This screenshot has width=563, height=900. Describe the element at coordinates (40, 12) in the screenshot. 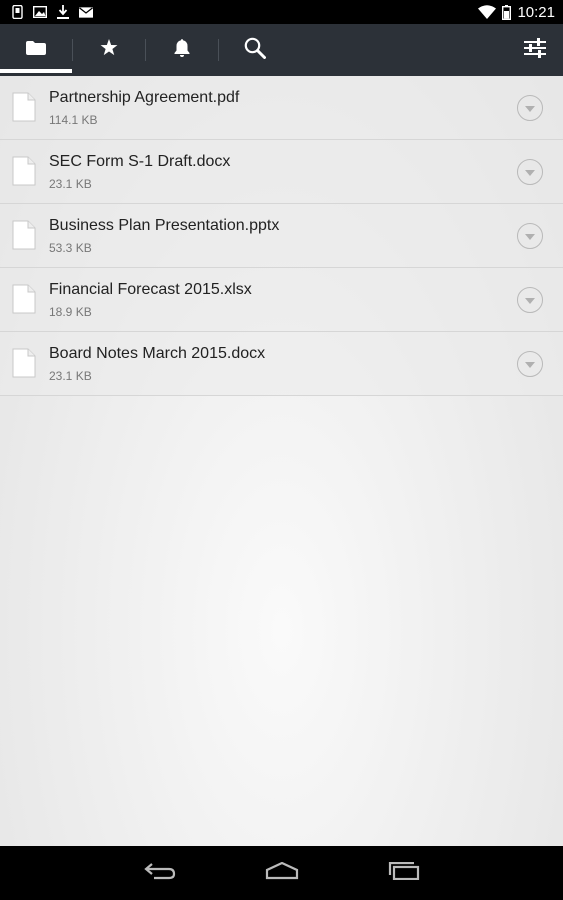

I see `image-icon` at that location.